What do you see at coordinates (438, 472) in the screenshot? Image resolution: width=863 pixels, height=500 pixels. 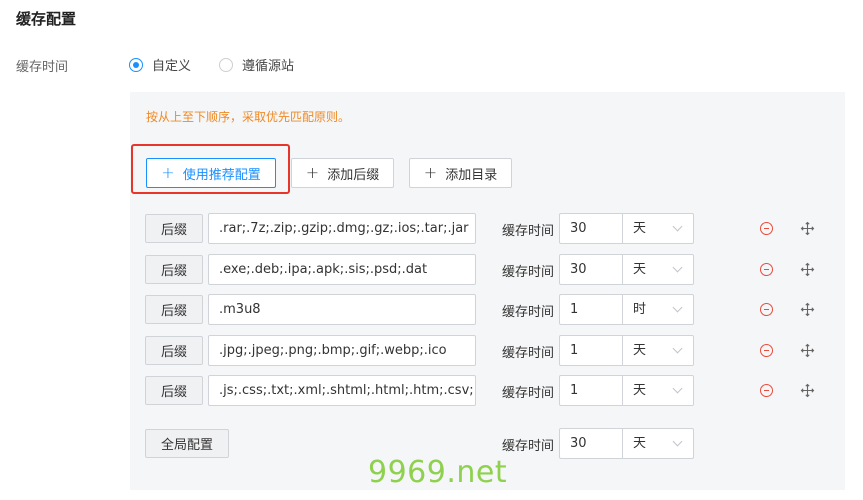 I see `watermark: 9969.net` at bounding box center [438, 472].